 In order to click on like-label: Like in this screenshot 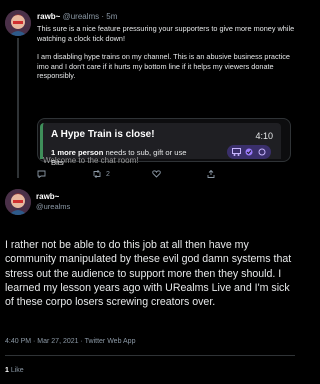, I will do `click(17, 370)`.